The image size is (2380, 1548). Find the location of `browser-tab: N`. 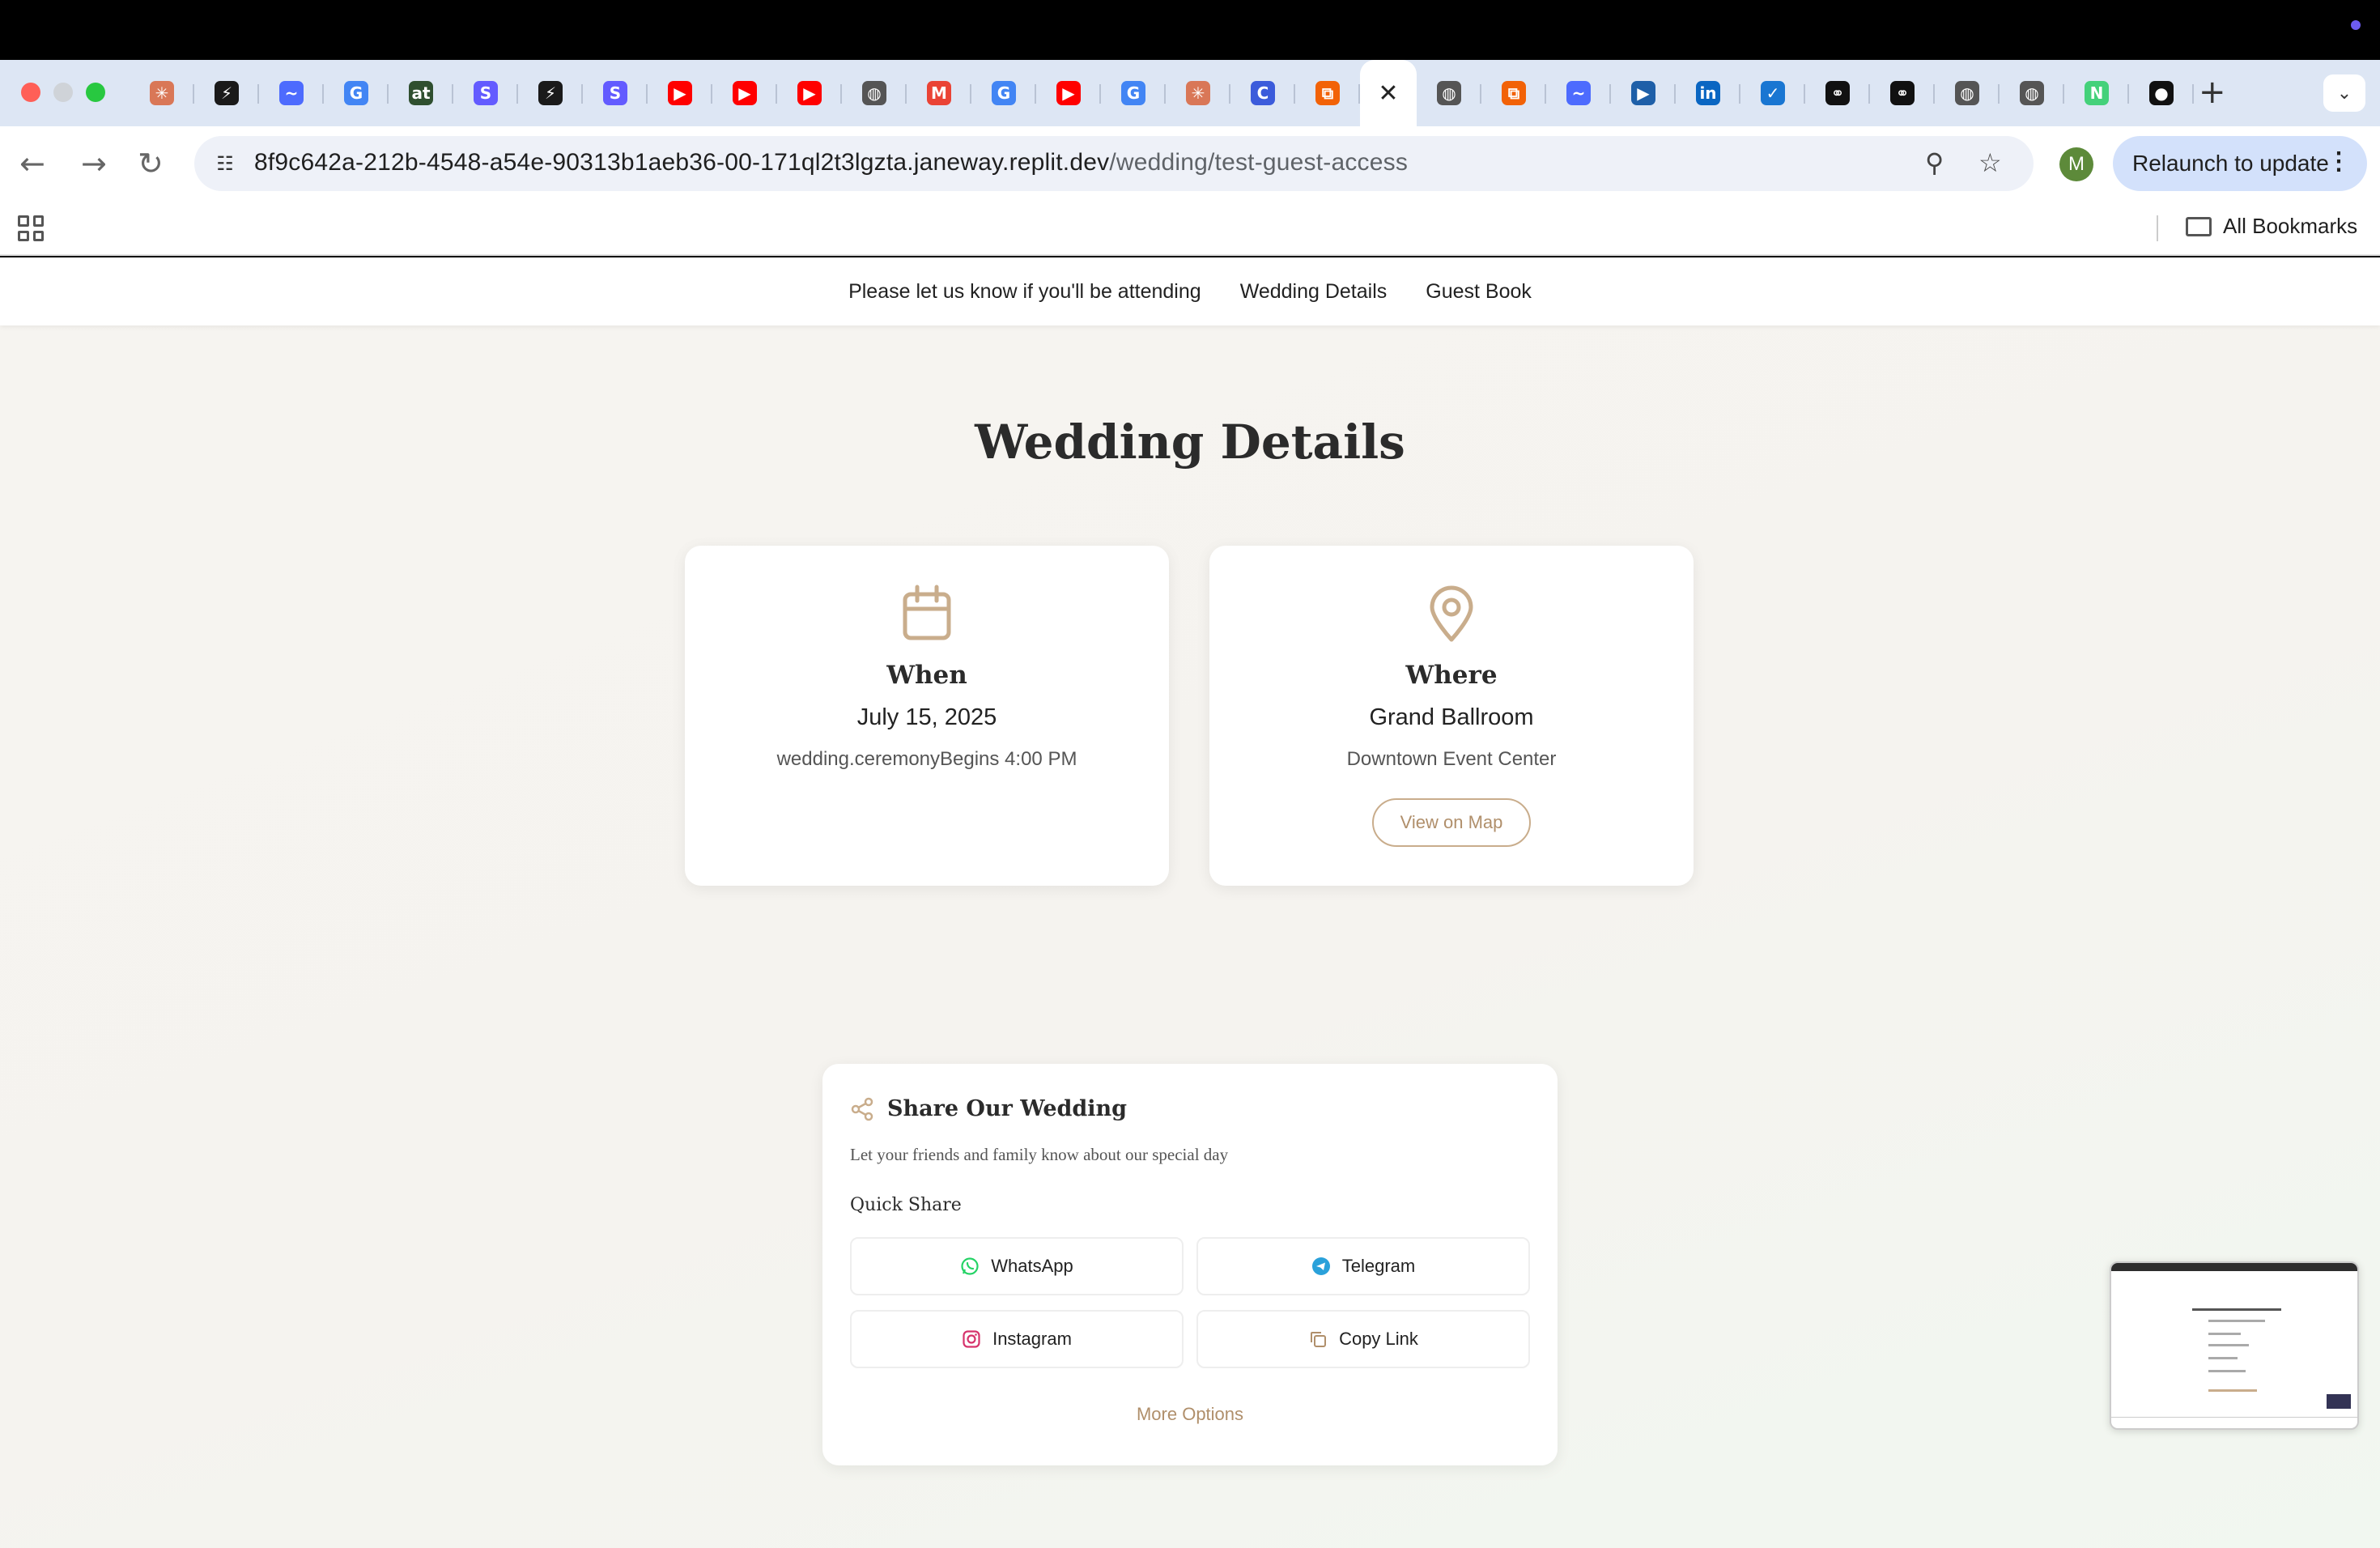

browser-tab: N is located at coordinates (2096, 93).